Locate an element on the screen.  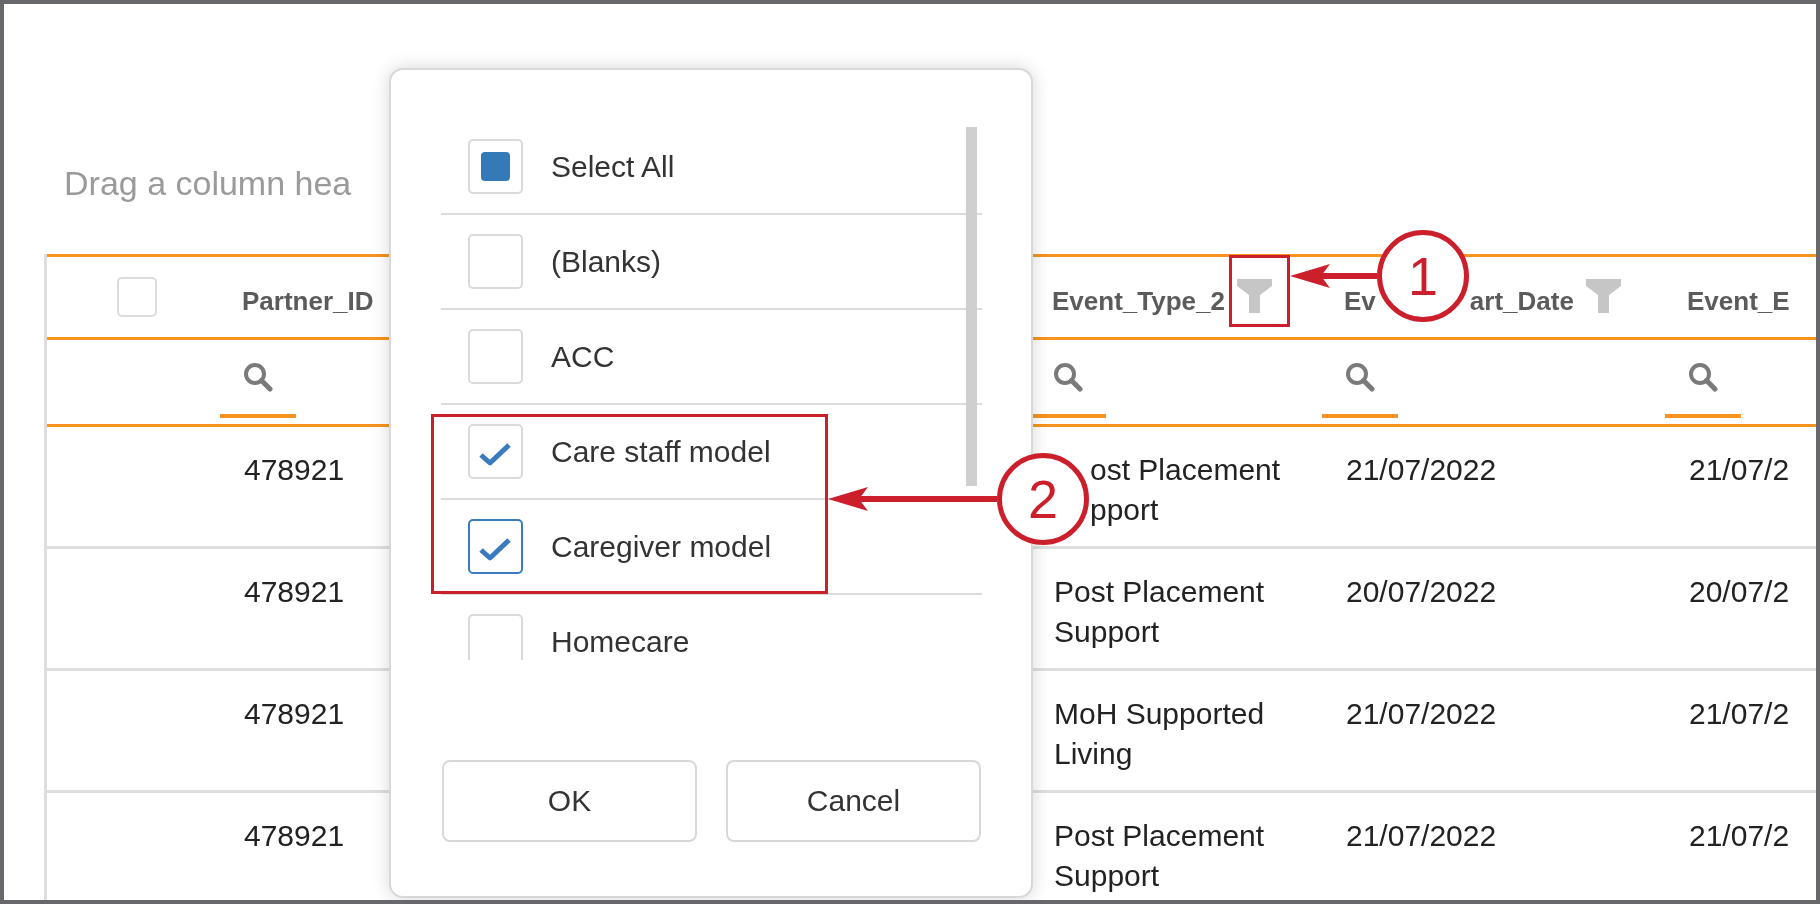
callout-number: 2 is located at coordinates (1043, 499).